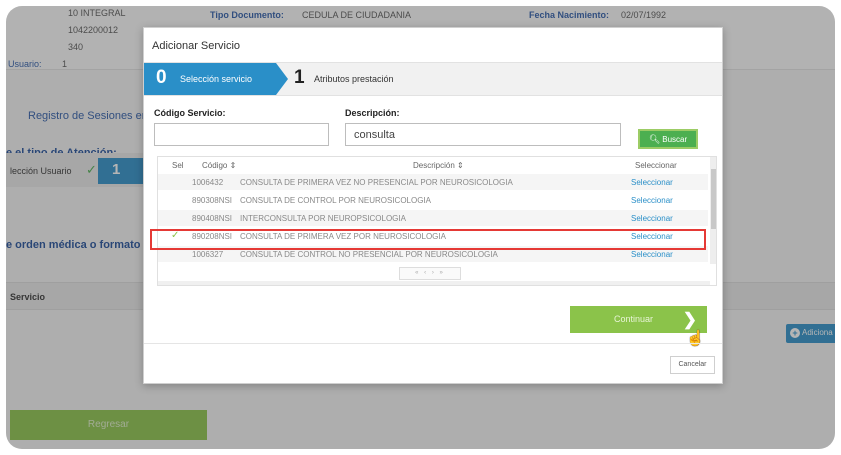 The height and width of the screenshot is (455, 841). What do you see at coordinates (695, 338) in the screenshot?
I see `hand-cursor-icon: ☝` at bounding box center [695, 338].